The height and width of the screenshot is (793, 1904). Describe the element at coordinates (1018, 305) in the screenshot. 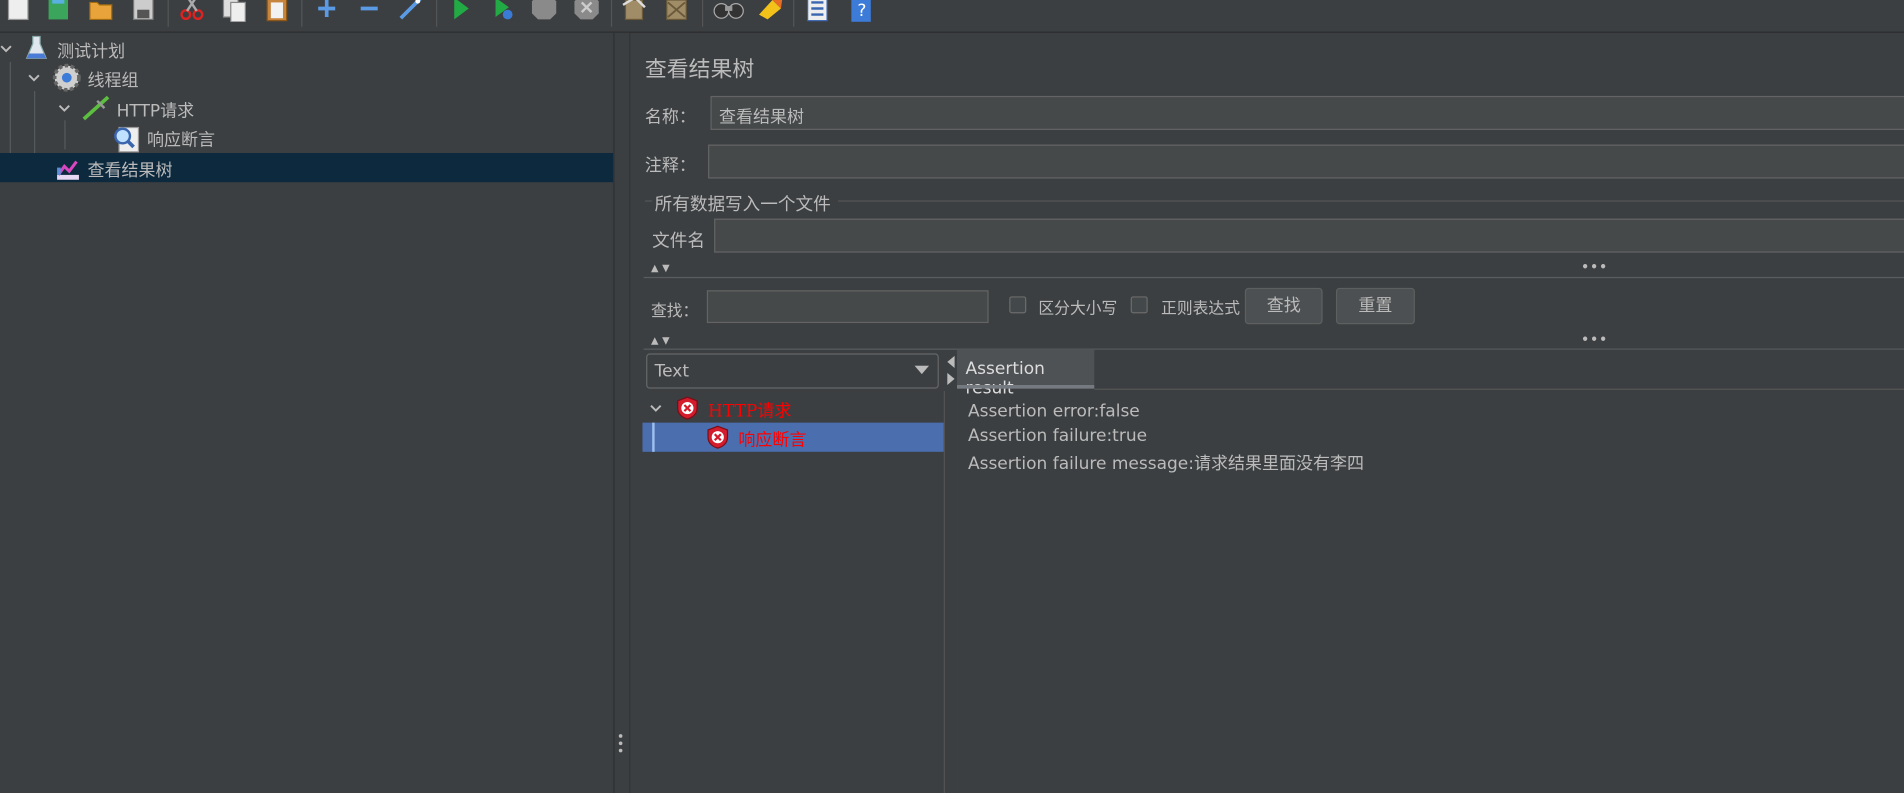

I see `case-sensitive-checkbox` at that location.